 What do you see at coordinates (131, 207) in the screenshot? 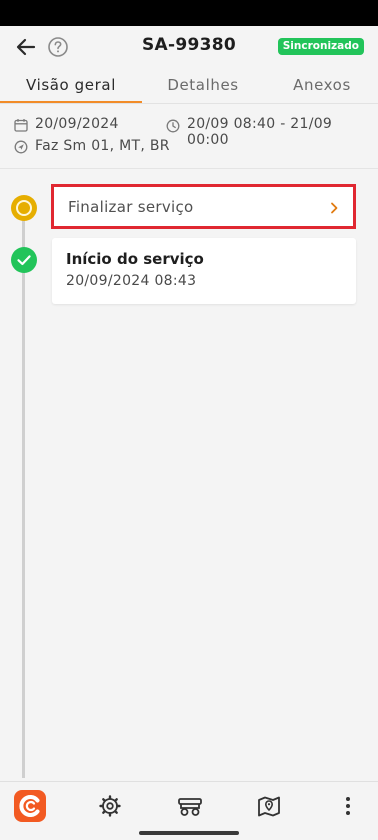
I see `finalize-service-label: Finalizar serviço` at bounding box center [131, 207].